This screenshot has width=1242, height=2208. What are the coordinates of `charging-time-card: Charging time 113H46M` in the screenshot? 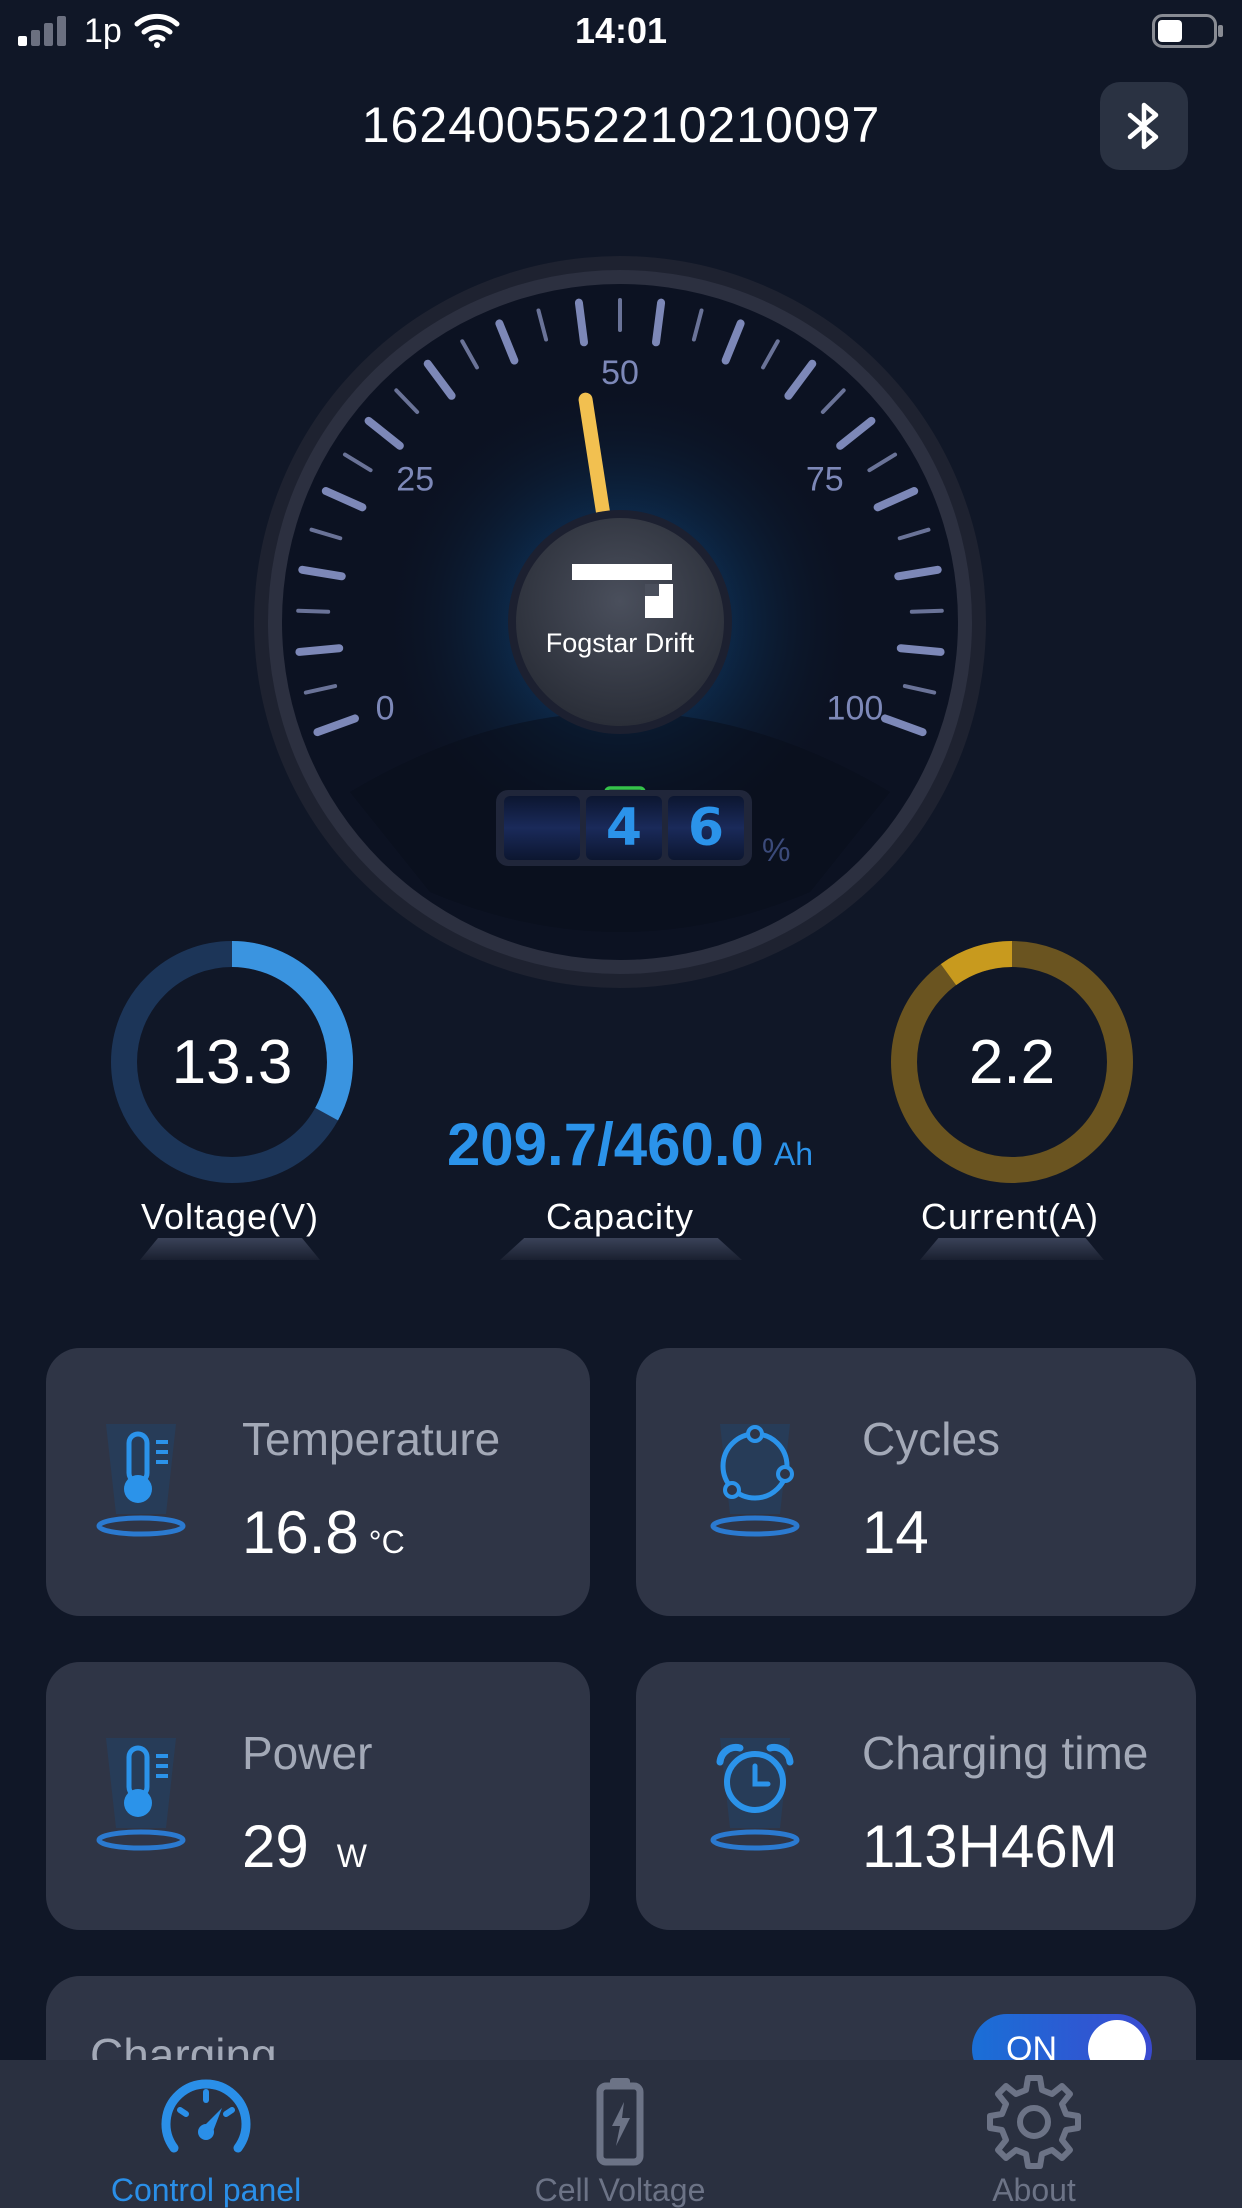 It's located at (916, 1796).